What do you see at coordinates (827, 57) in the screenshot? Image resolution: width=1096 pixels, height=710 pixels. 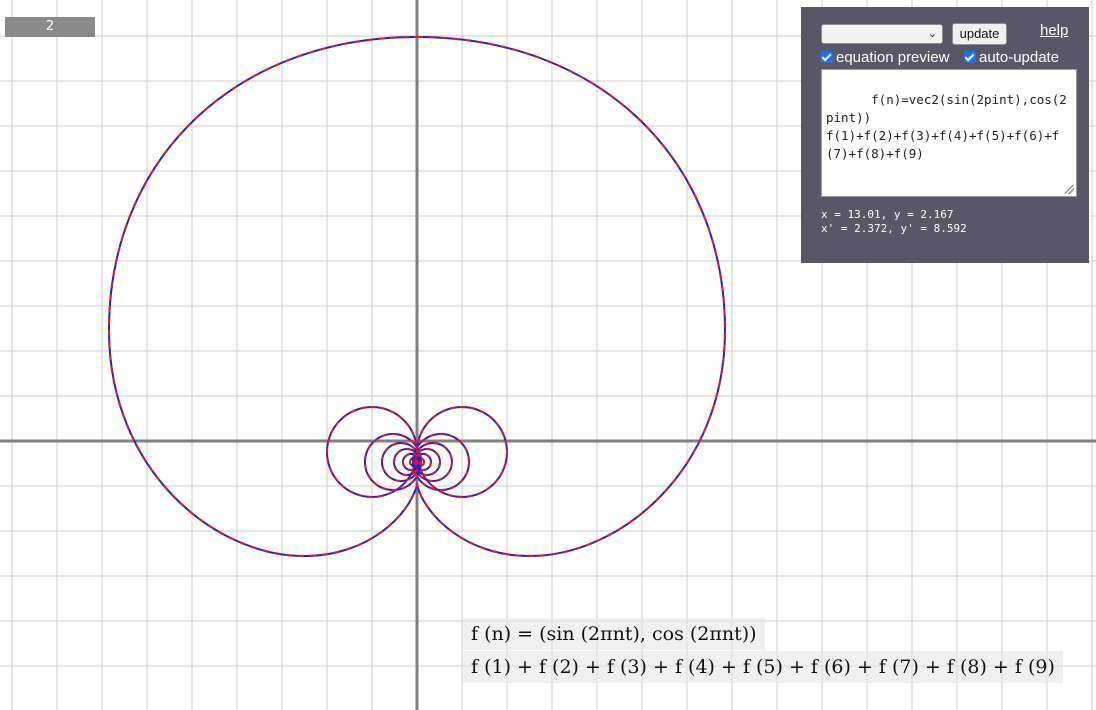 I see `equation-preview-checkbox` at bounding box center [827, 57].